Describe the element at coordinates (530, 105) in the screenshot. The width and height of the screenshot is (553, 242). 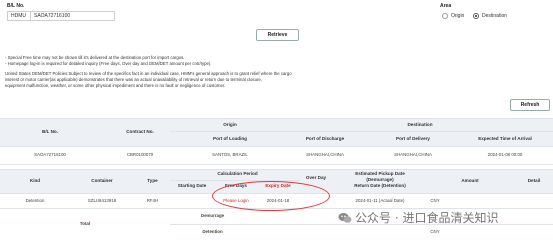
I see `refresh-button: Refresh` at that location.